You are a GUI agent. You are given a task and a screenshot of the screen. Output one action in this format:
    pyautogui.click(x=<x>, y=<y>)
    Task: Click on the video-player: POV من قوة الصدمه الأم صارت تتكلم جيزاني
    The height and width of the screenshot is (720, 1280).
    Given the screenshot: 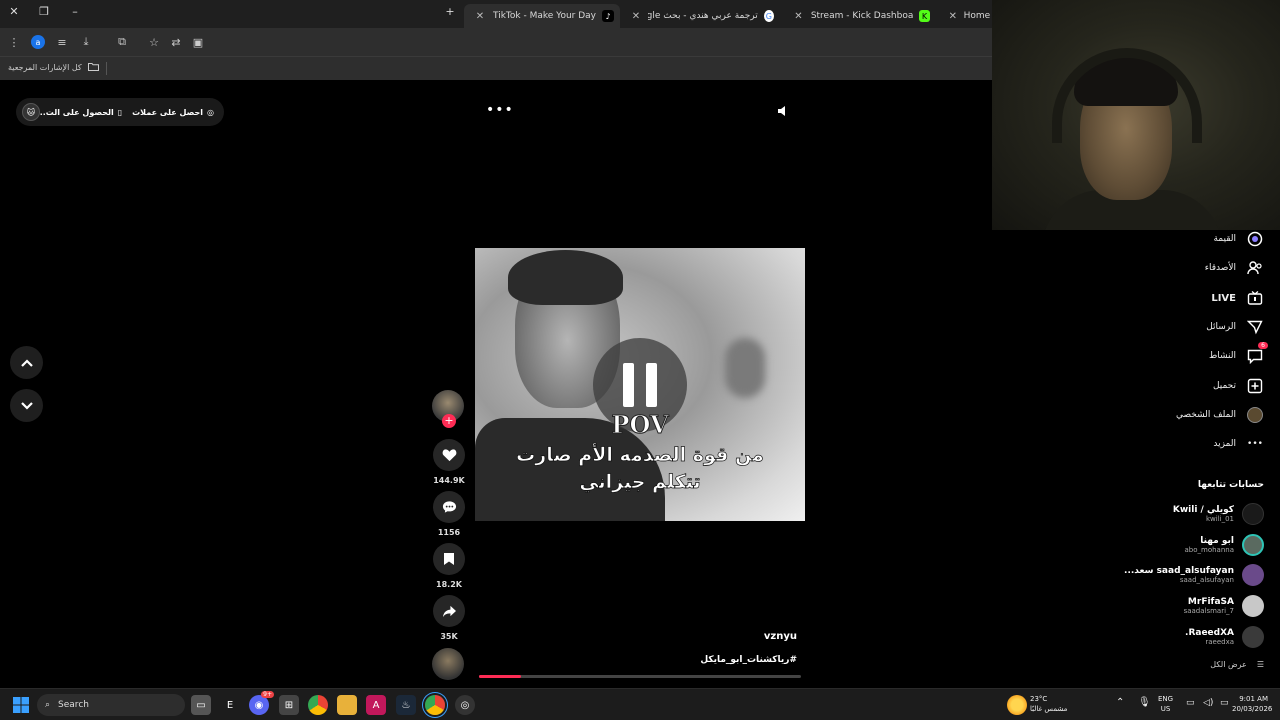 What is the action you would take?
    pyautogui.click(x=640, y=384)
    